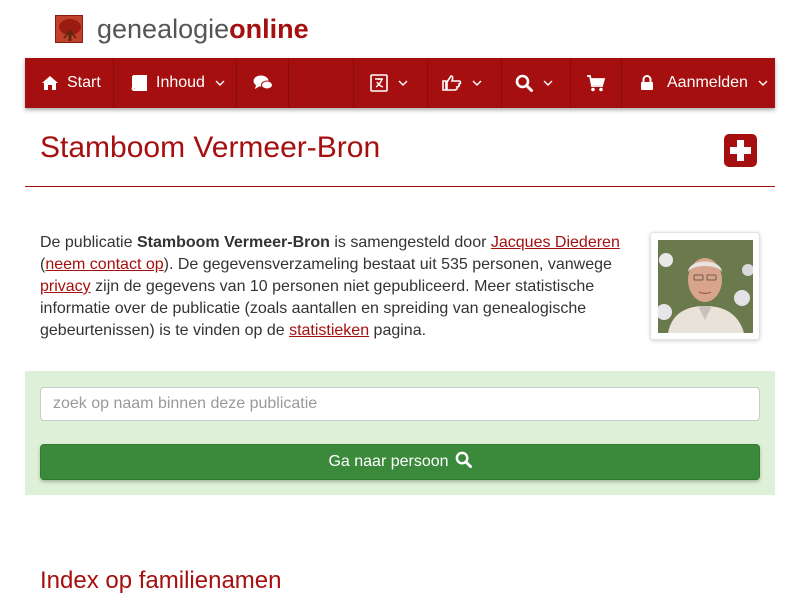  Describe the element at coordinates (329, 330) in the screenshot. I see `statistics-link: statistieken` at that location.